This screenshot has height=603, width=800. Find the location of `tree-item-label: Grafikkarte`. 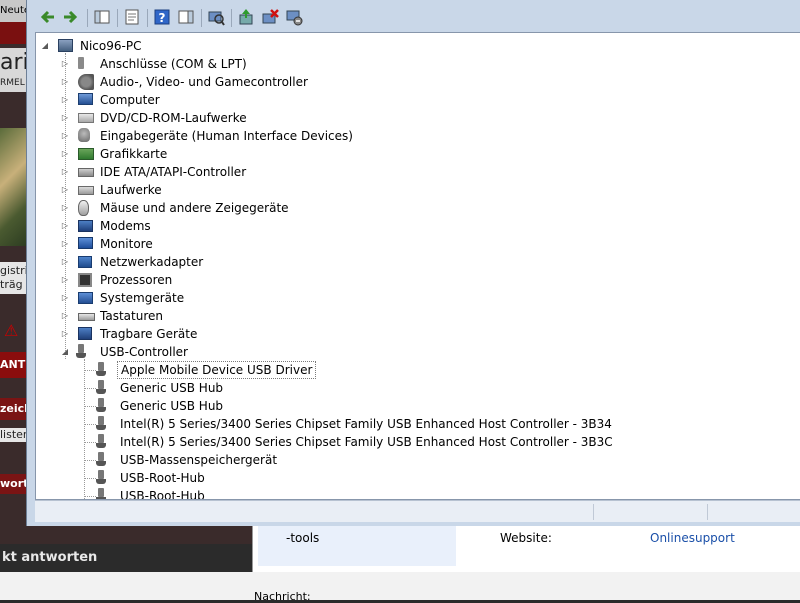

tree-item-label: Grafikkarte is located at coordinates (134, 154).